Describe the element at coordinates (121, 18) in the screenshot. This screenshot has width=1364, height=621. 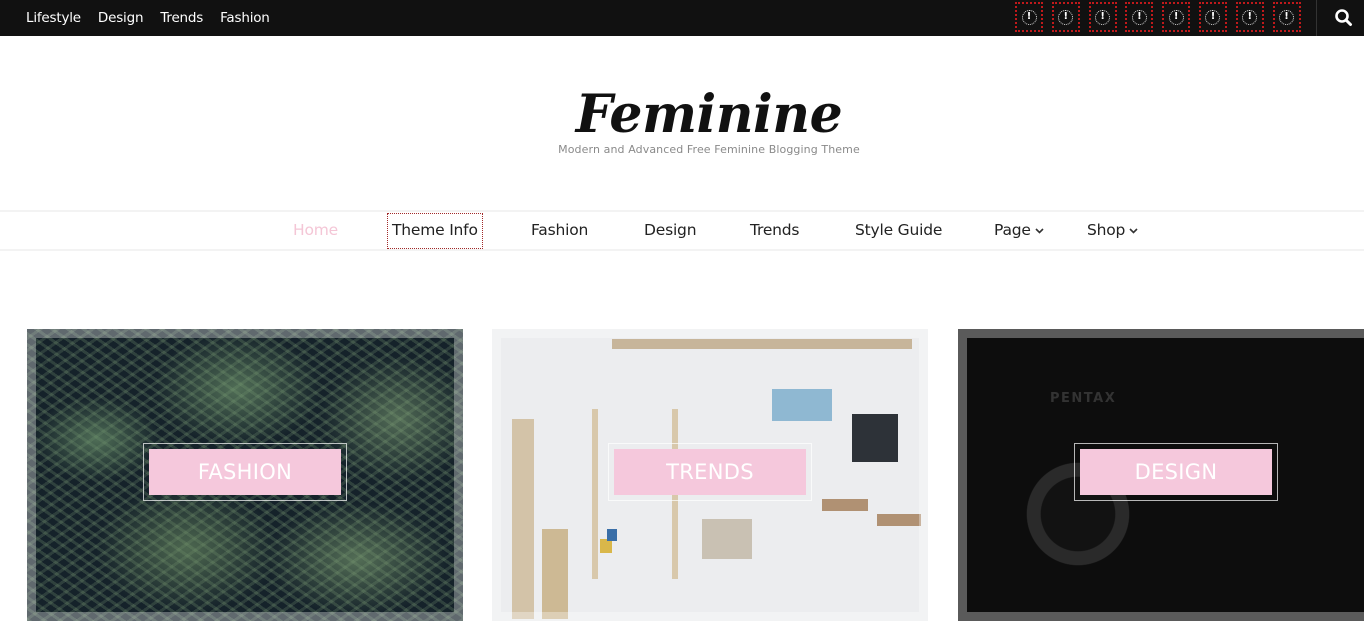
I see `top-menu-item-design: Design` at that location.